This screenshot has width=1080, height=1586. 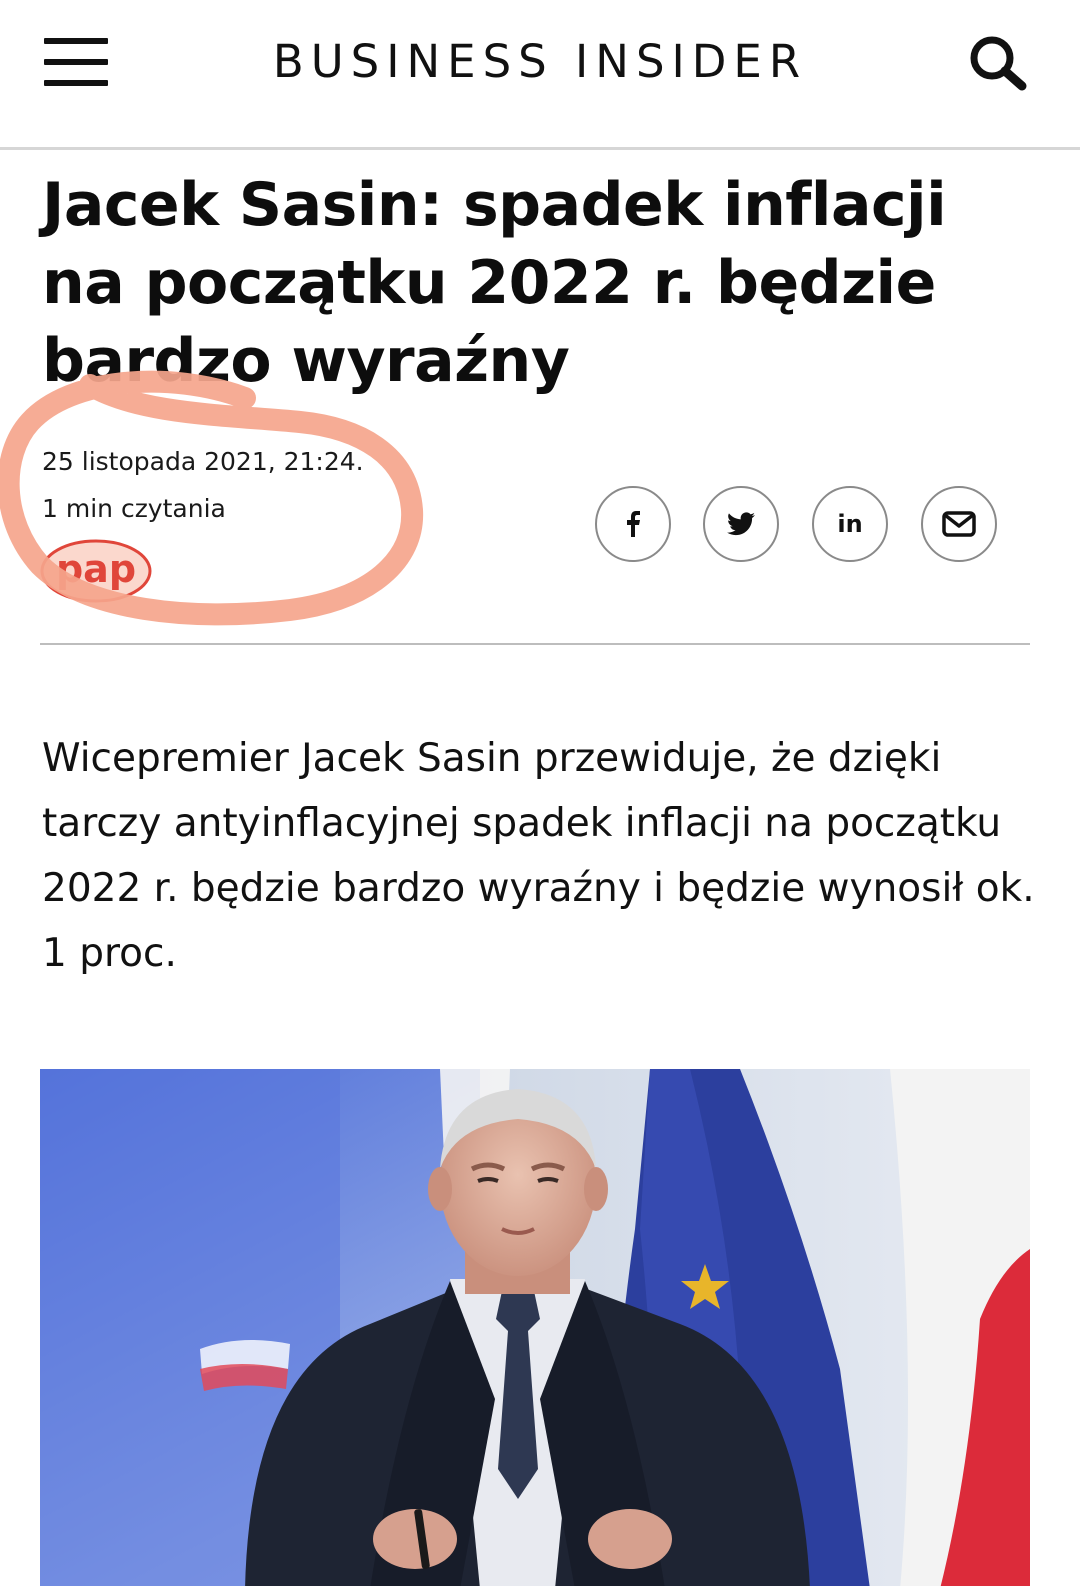 I want to click on svg-text: pap, so click(x=96, y=569).